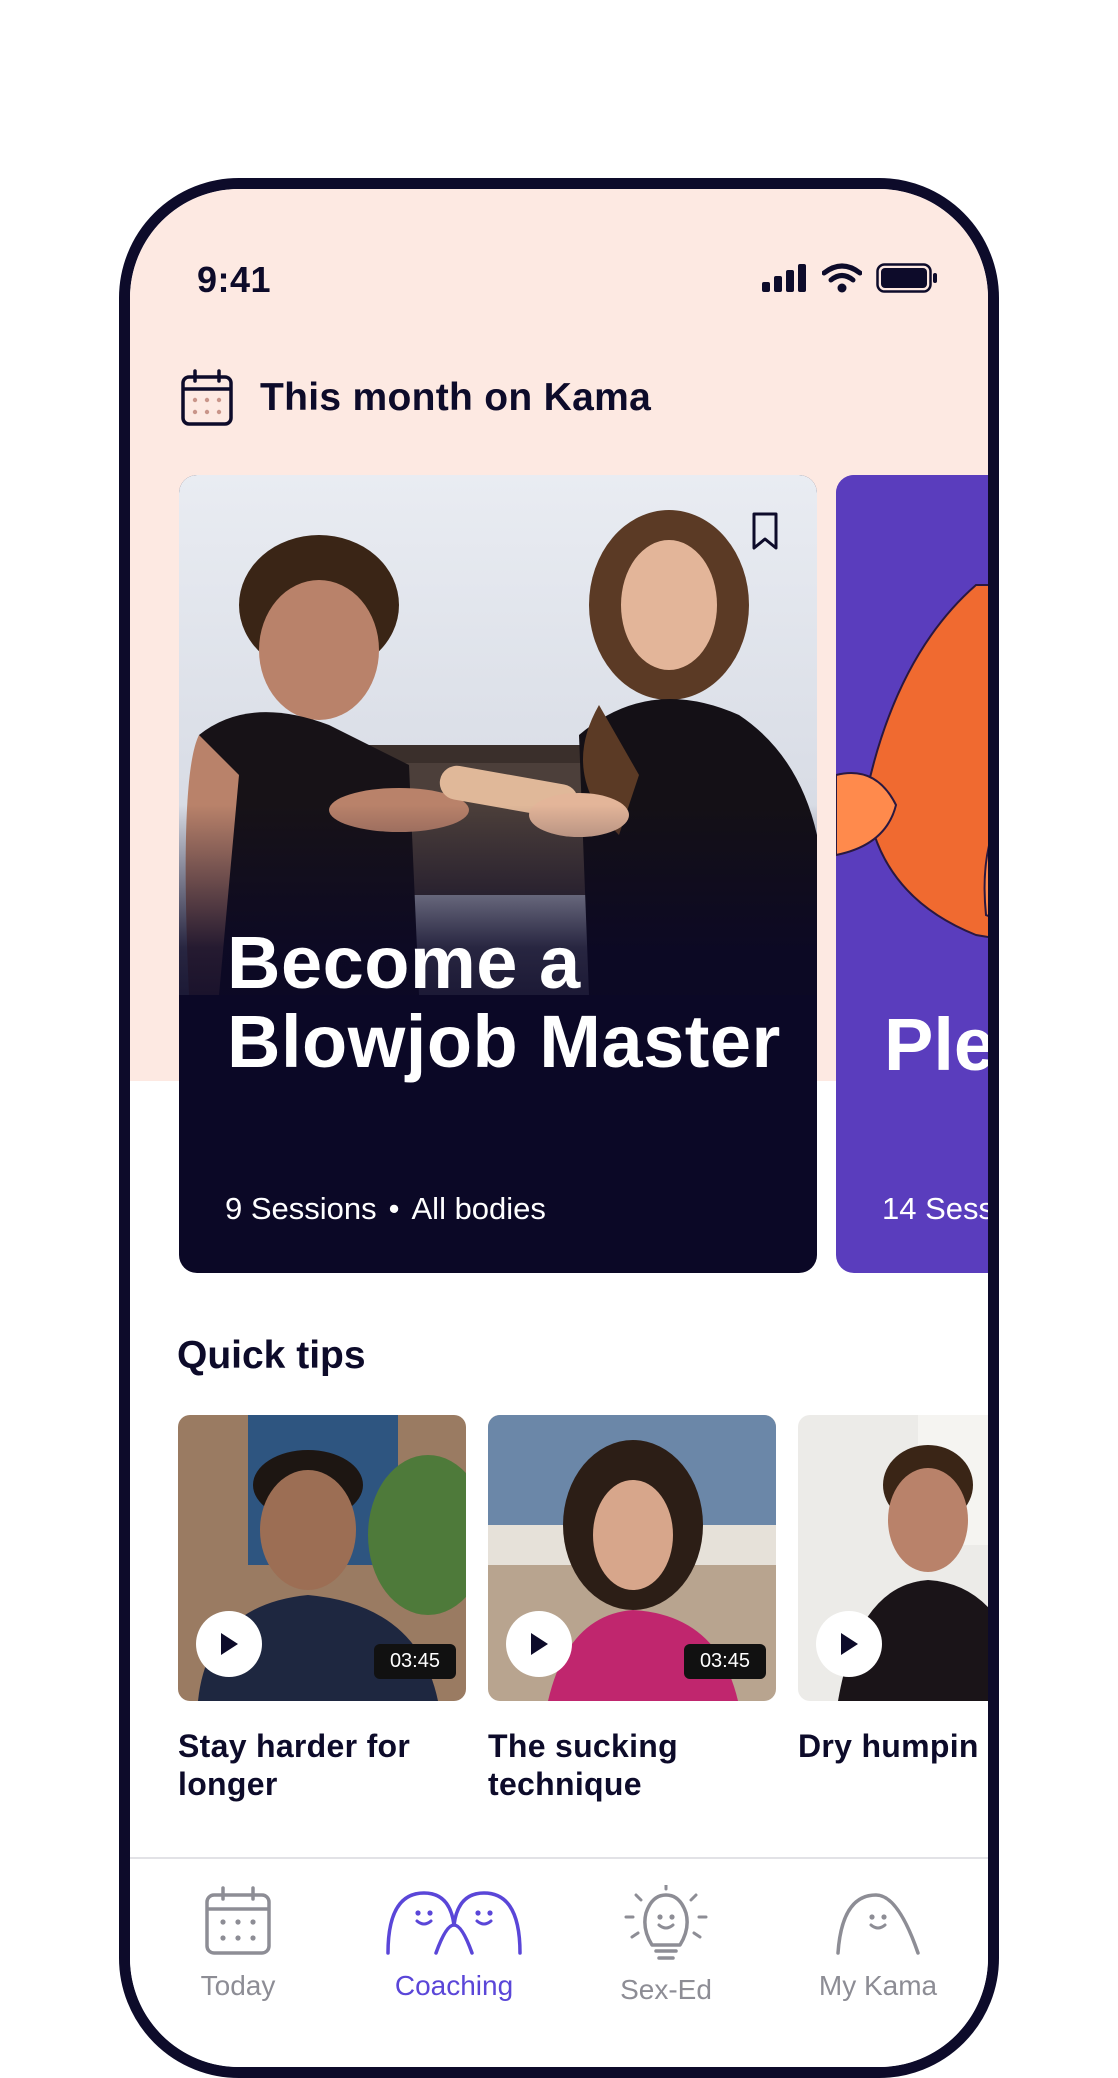 The image size is (1118, 2078). I want to click on nav-label: Sex-Ed, so click(666, 1989).